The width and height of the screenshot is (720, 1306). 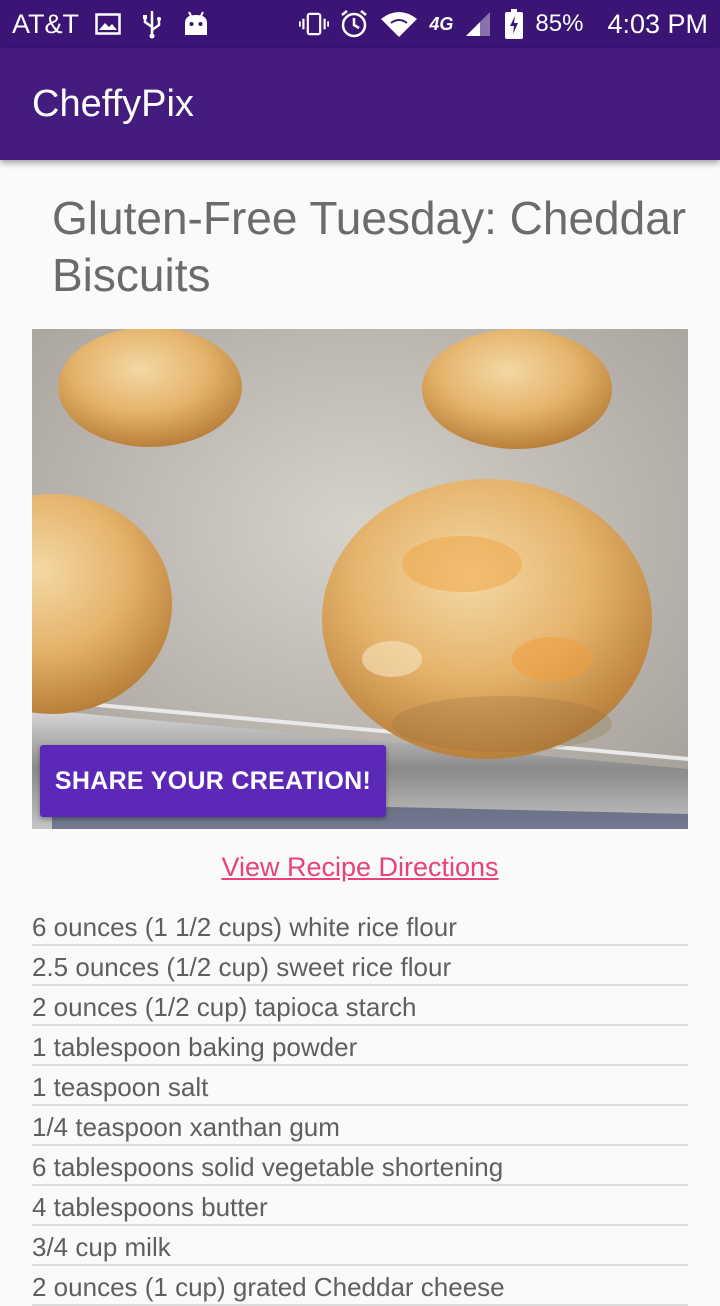 I want to click on alarm-icon, so click(x=354, y=24).